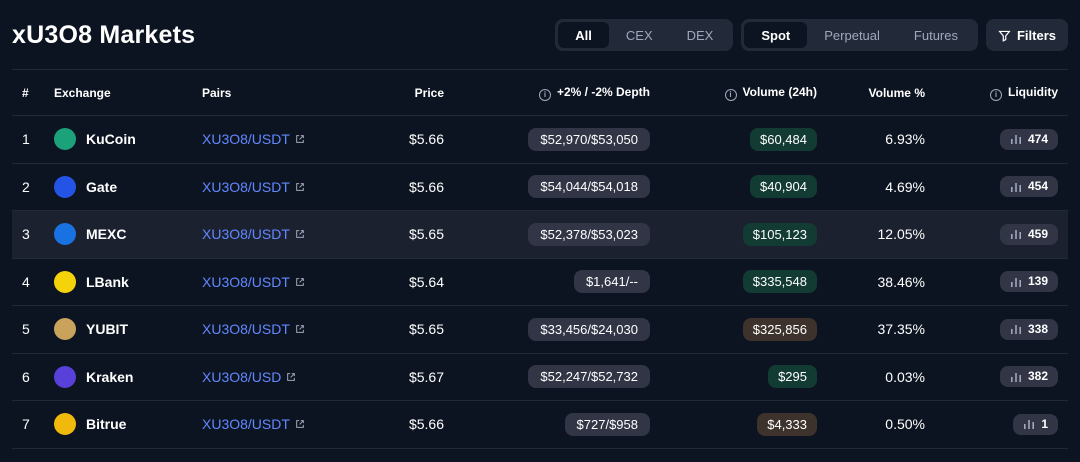  I want to click on liquidity-badge: 338, so click(1028, 329).